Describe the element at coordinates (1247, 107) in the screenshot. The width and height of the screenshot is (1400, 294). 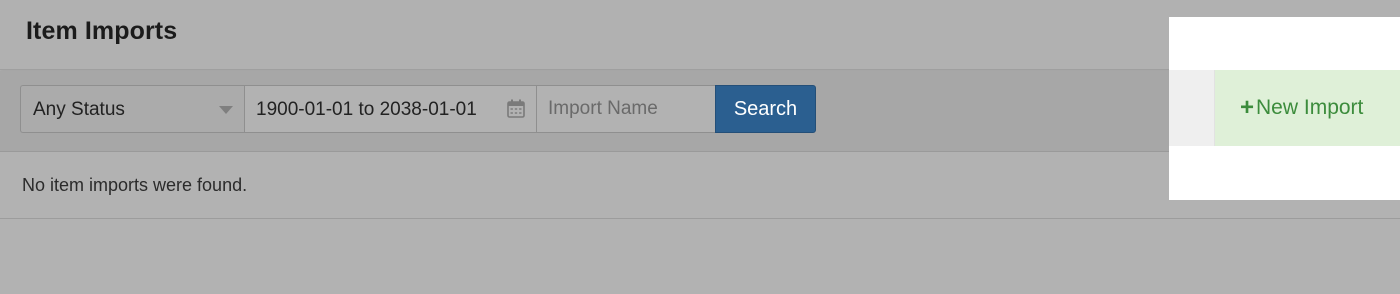
I see `plus-icon: +` at that location.